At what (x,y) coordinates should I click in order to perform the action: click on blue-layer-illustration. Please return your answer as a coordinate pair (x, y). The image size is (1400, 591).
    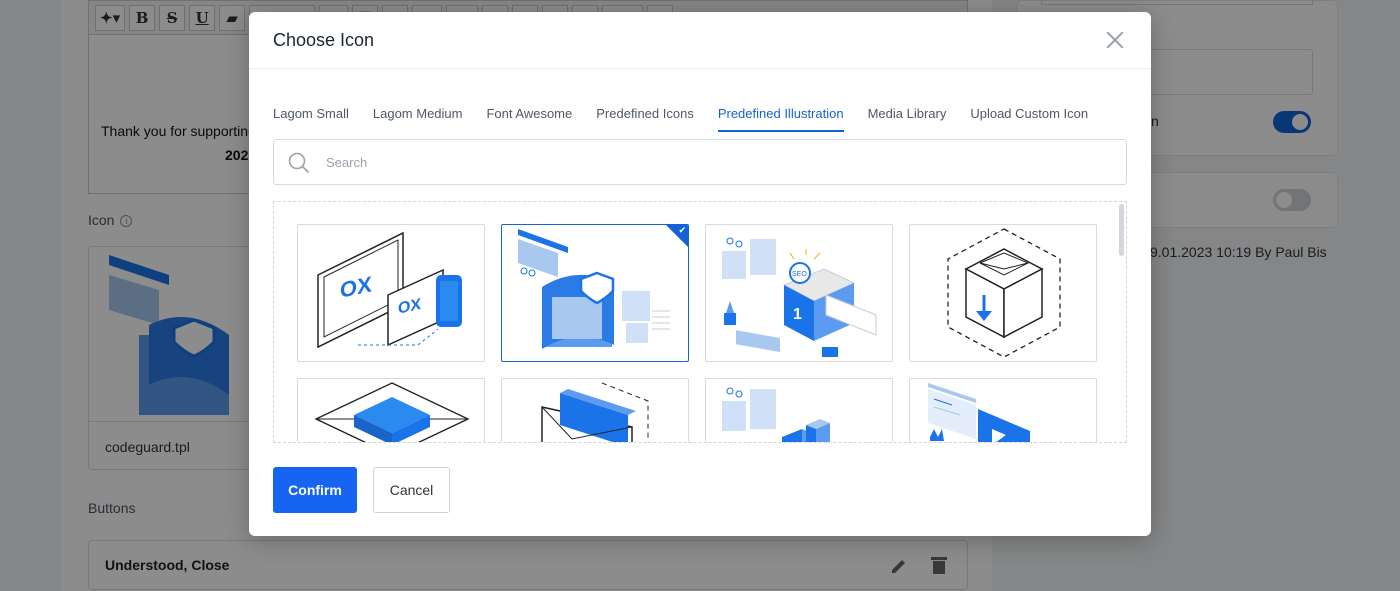
    Looking at the image, I should click on (392, 412).